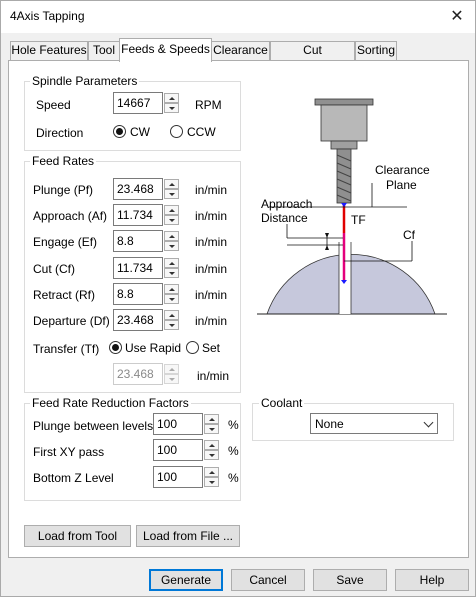  I want to click on approach-input: 11.734, so click(138, 215).